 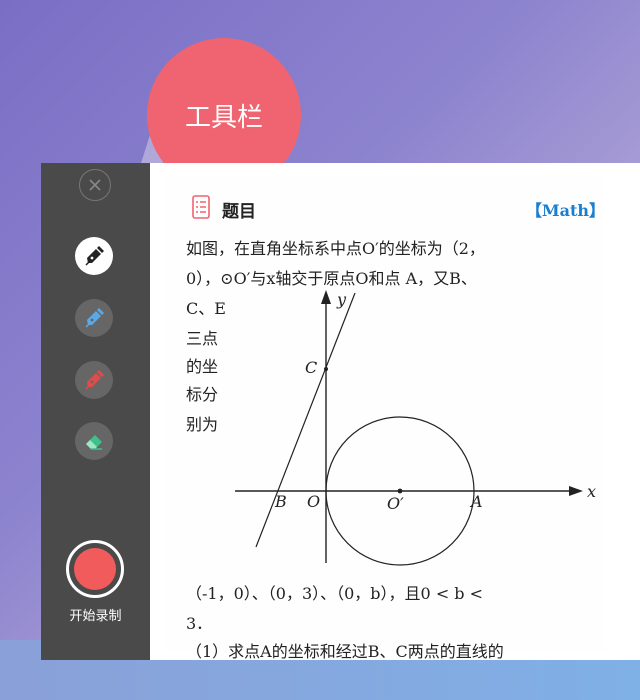 What do you see at coordinates (395, 503) in the screenshot?
I see `label-o-prime: O′` at bounding box center [395, 503].